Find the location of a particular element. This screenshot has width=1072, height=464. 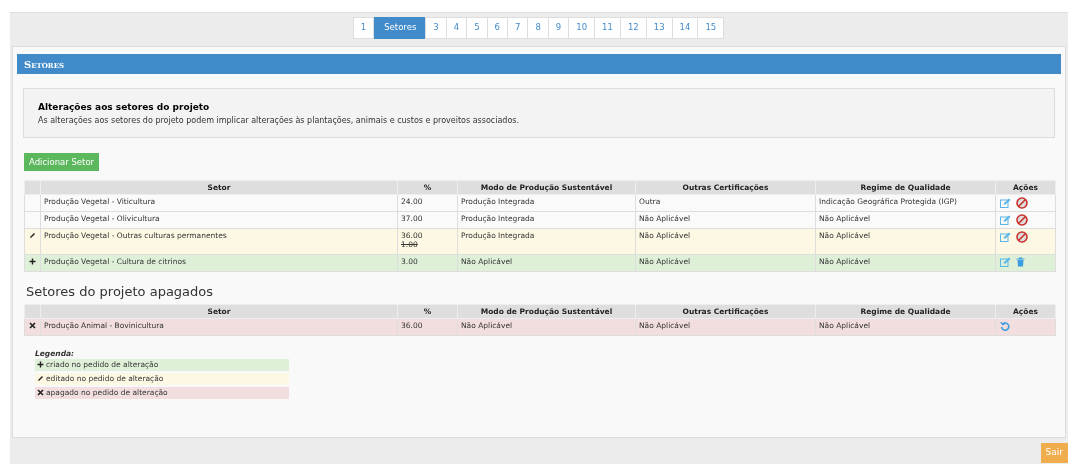

page-tab: 12 is located at coordinates (633, 27).